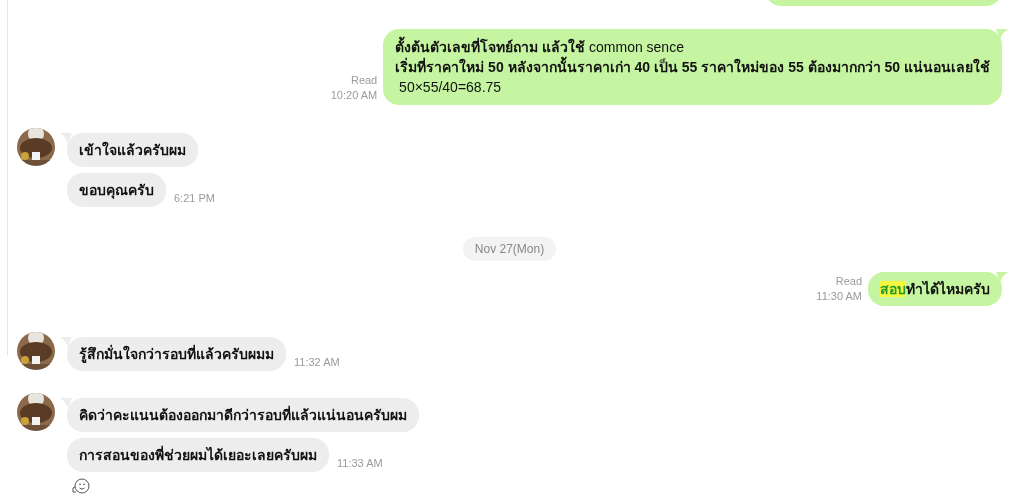 Image resolution: width=1024 pixels, height=501 pixels. Describe the element at coordinates (839, 296) in the screenshot. I see `timestamp: 11:30 AM` at that location.